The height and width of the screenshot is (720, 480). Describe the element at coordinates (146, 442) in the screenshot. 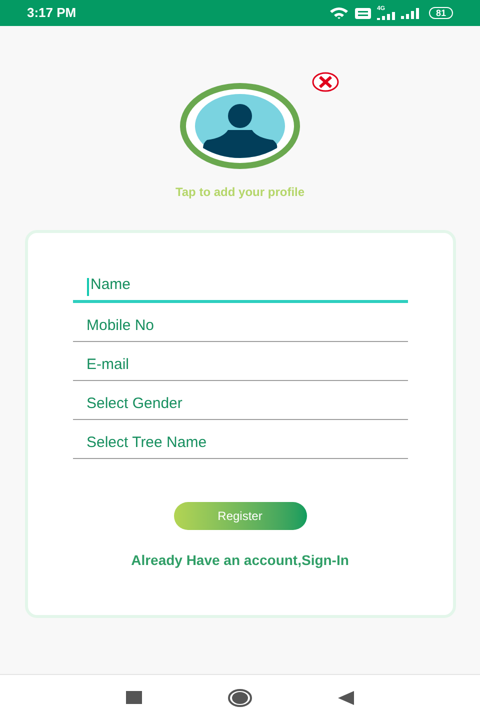

I see `field-placeholder: Select Tree Name` at that location.